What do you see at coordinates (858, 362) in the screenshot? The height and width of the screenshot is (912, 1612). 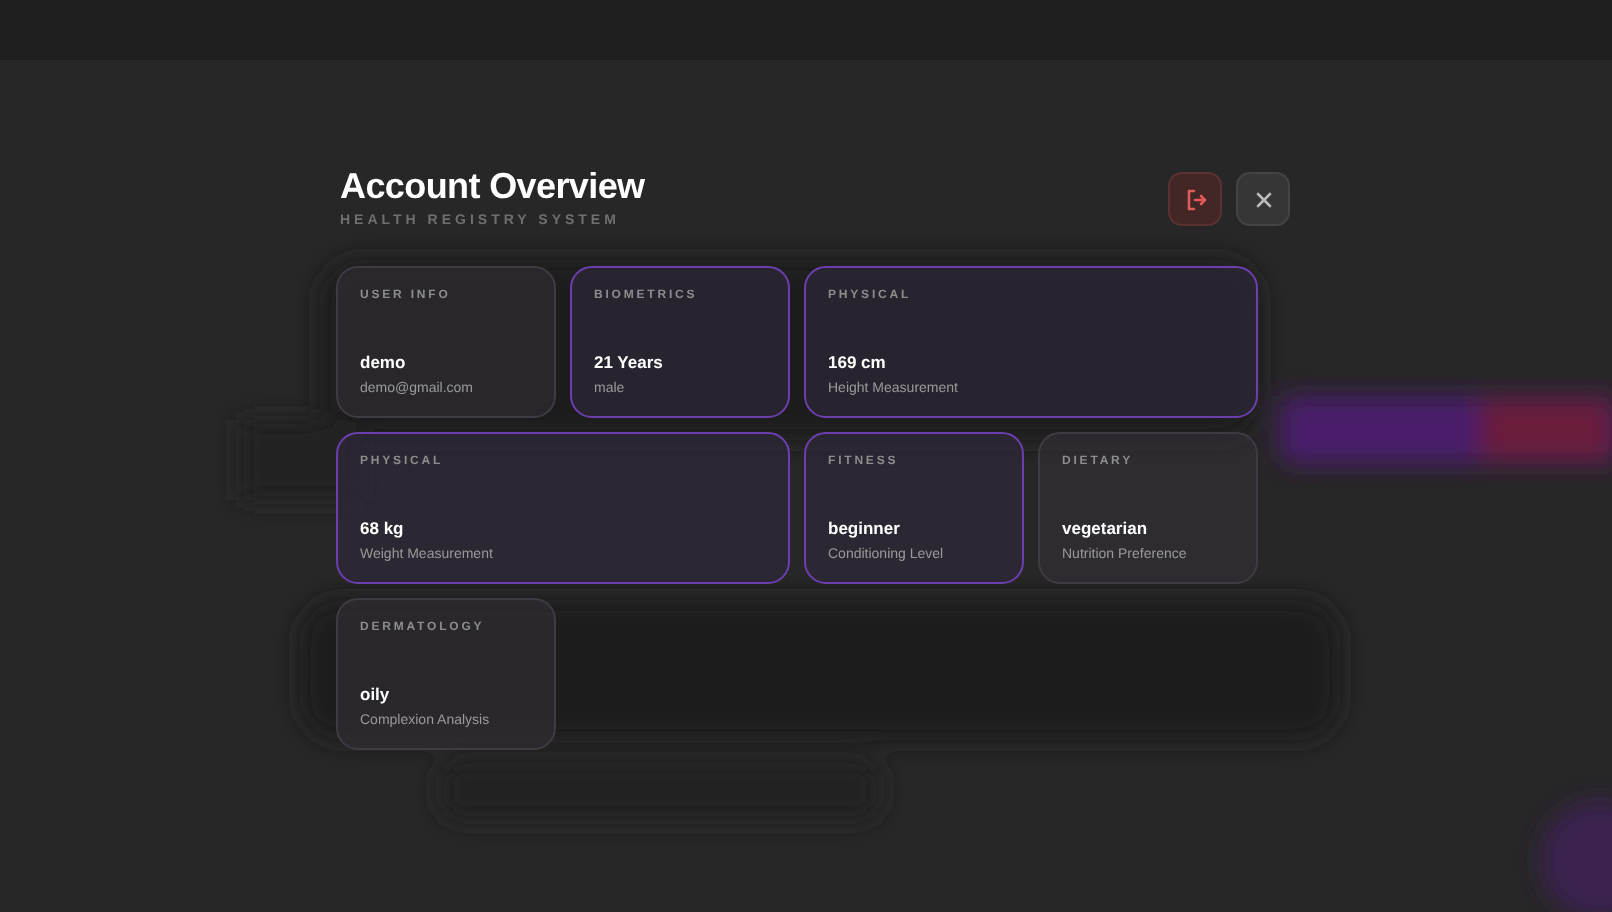 I see `card-value: 169 cm` at bounding box center [858, 362].